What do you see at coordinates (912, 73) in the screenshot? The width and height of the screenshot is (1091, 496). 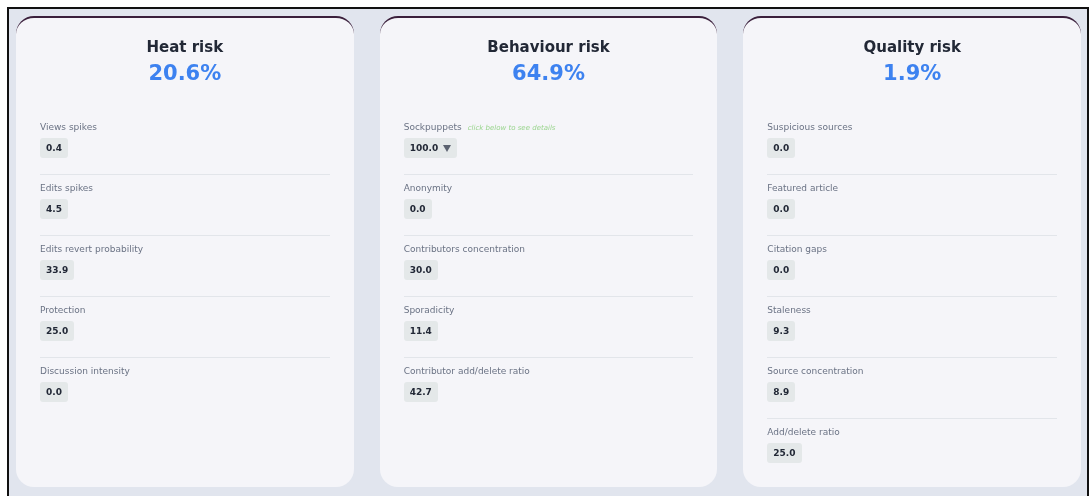 I see `risk-score: 1.9%` at bounding box center [912, 73].